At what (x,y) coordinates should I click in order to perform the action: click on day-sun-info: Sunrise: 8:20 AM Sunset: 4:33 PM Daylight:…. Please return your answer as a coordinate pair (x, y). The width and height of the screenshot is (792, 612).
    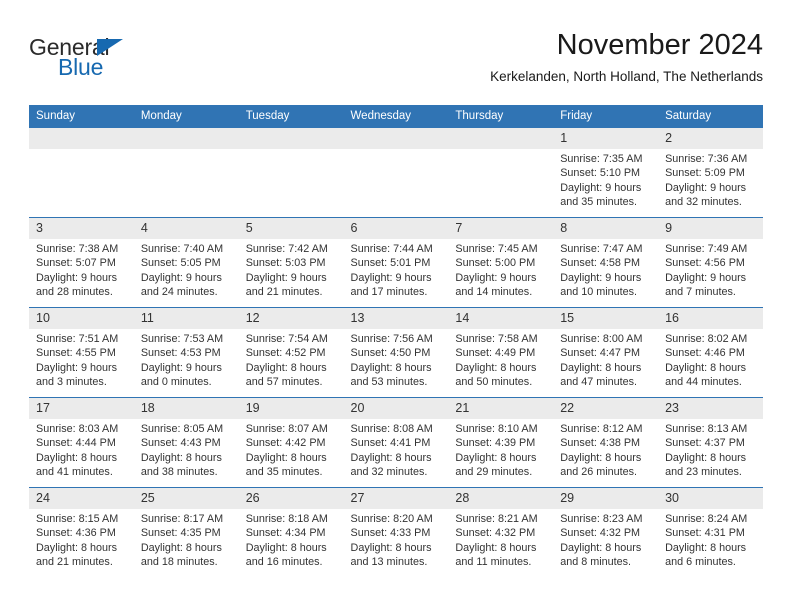
    Looking at the image, I should click on (396, 539).